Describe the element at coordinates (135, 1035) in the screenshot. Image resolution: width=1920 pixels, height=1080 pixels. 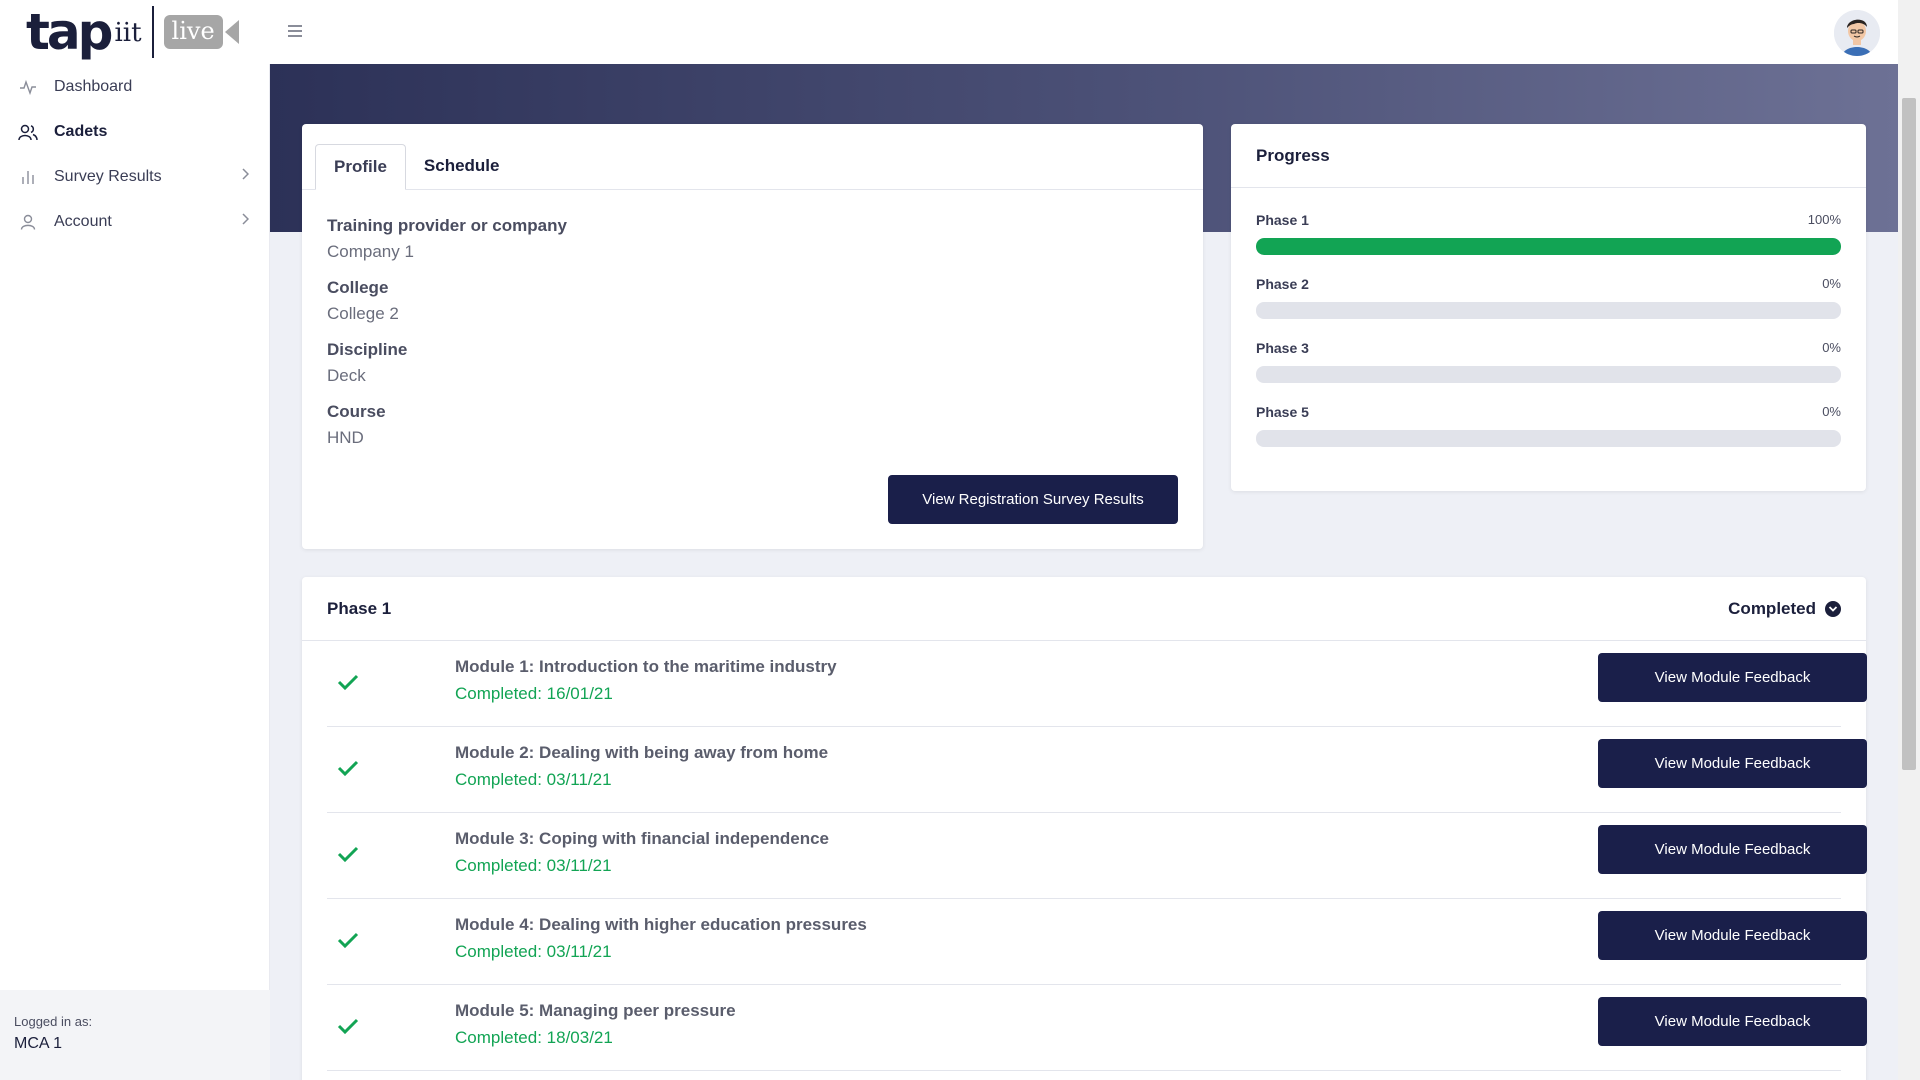
I see `logged-in-panel: Logged in as: MCA 1` at that location.